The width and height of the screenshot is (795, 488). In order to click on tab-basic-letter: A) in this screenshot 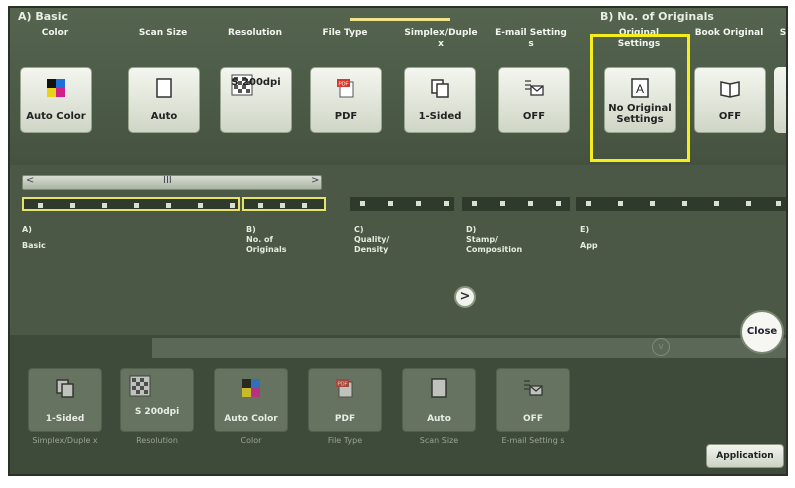, I will do `click(27, 229)`.